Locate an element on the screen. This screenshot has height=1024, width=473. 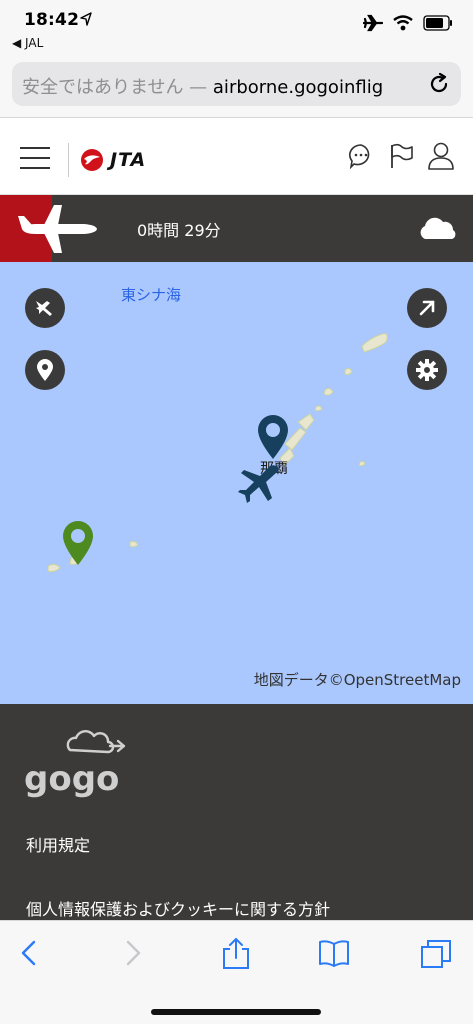
cloud-icon is located at coordinates (438, 228).